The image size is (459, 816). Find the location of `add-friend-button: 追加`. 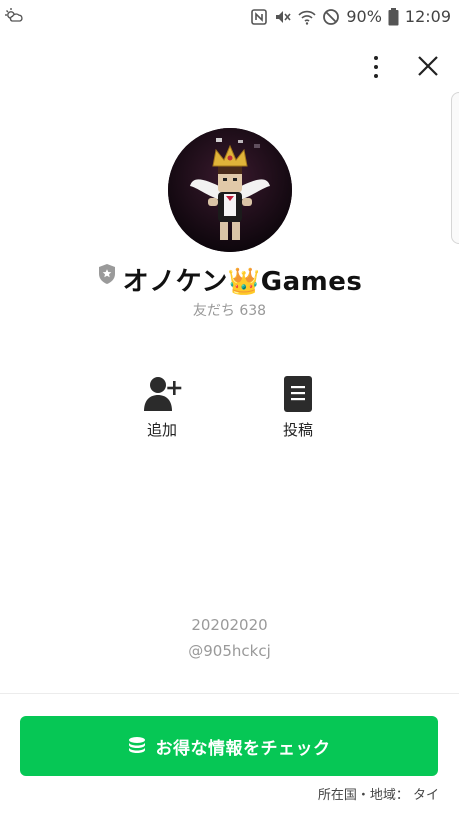

add-friend-button: 追加 is located at coordinates (162, 407).